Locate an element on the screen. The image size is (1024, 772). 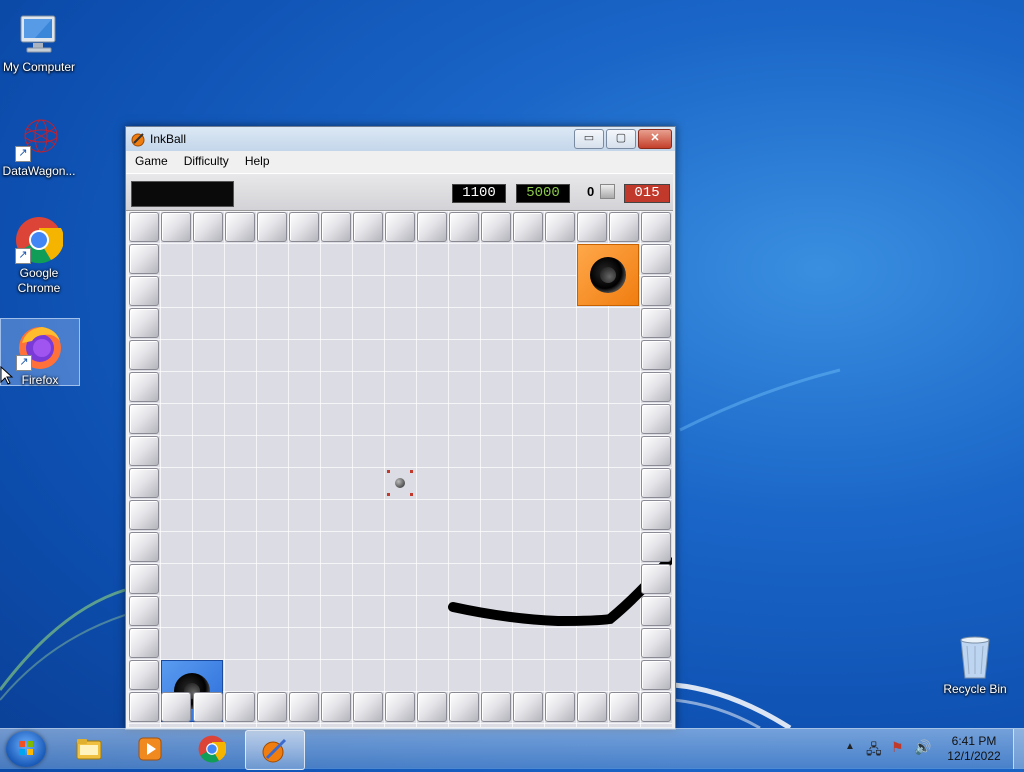
system-clock: 6:41 PM 12/1/2022 is located at coordinates (974, 749).